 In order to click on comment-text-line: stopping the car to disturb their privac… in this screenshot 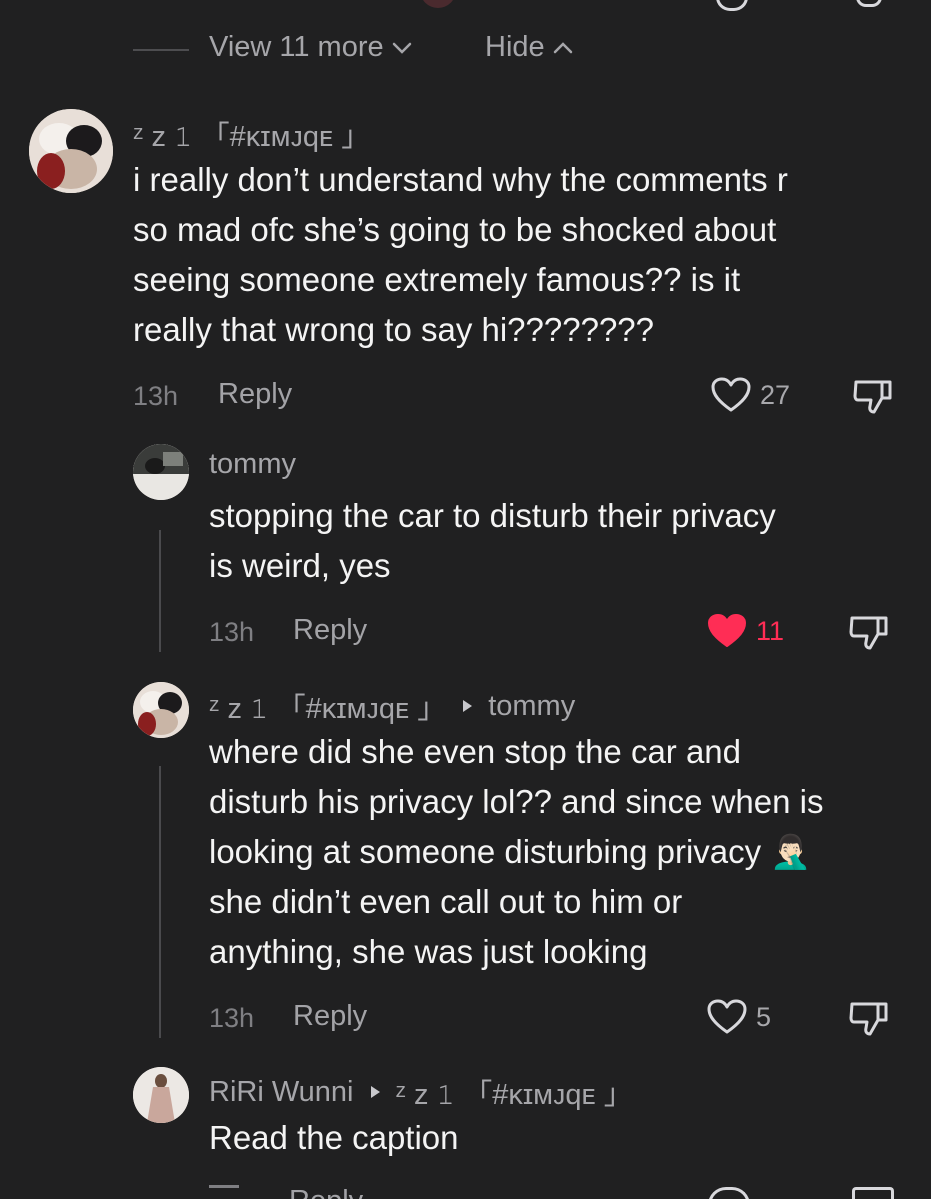, I will do `click(492, 515)`.